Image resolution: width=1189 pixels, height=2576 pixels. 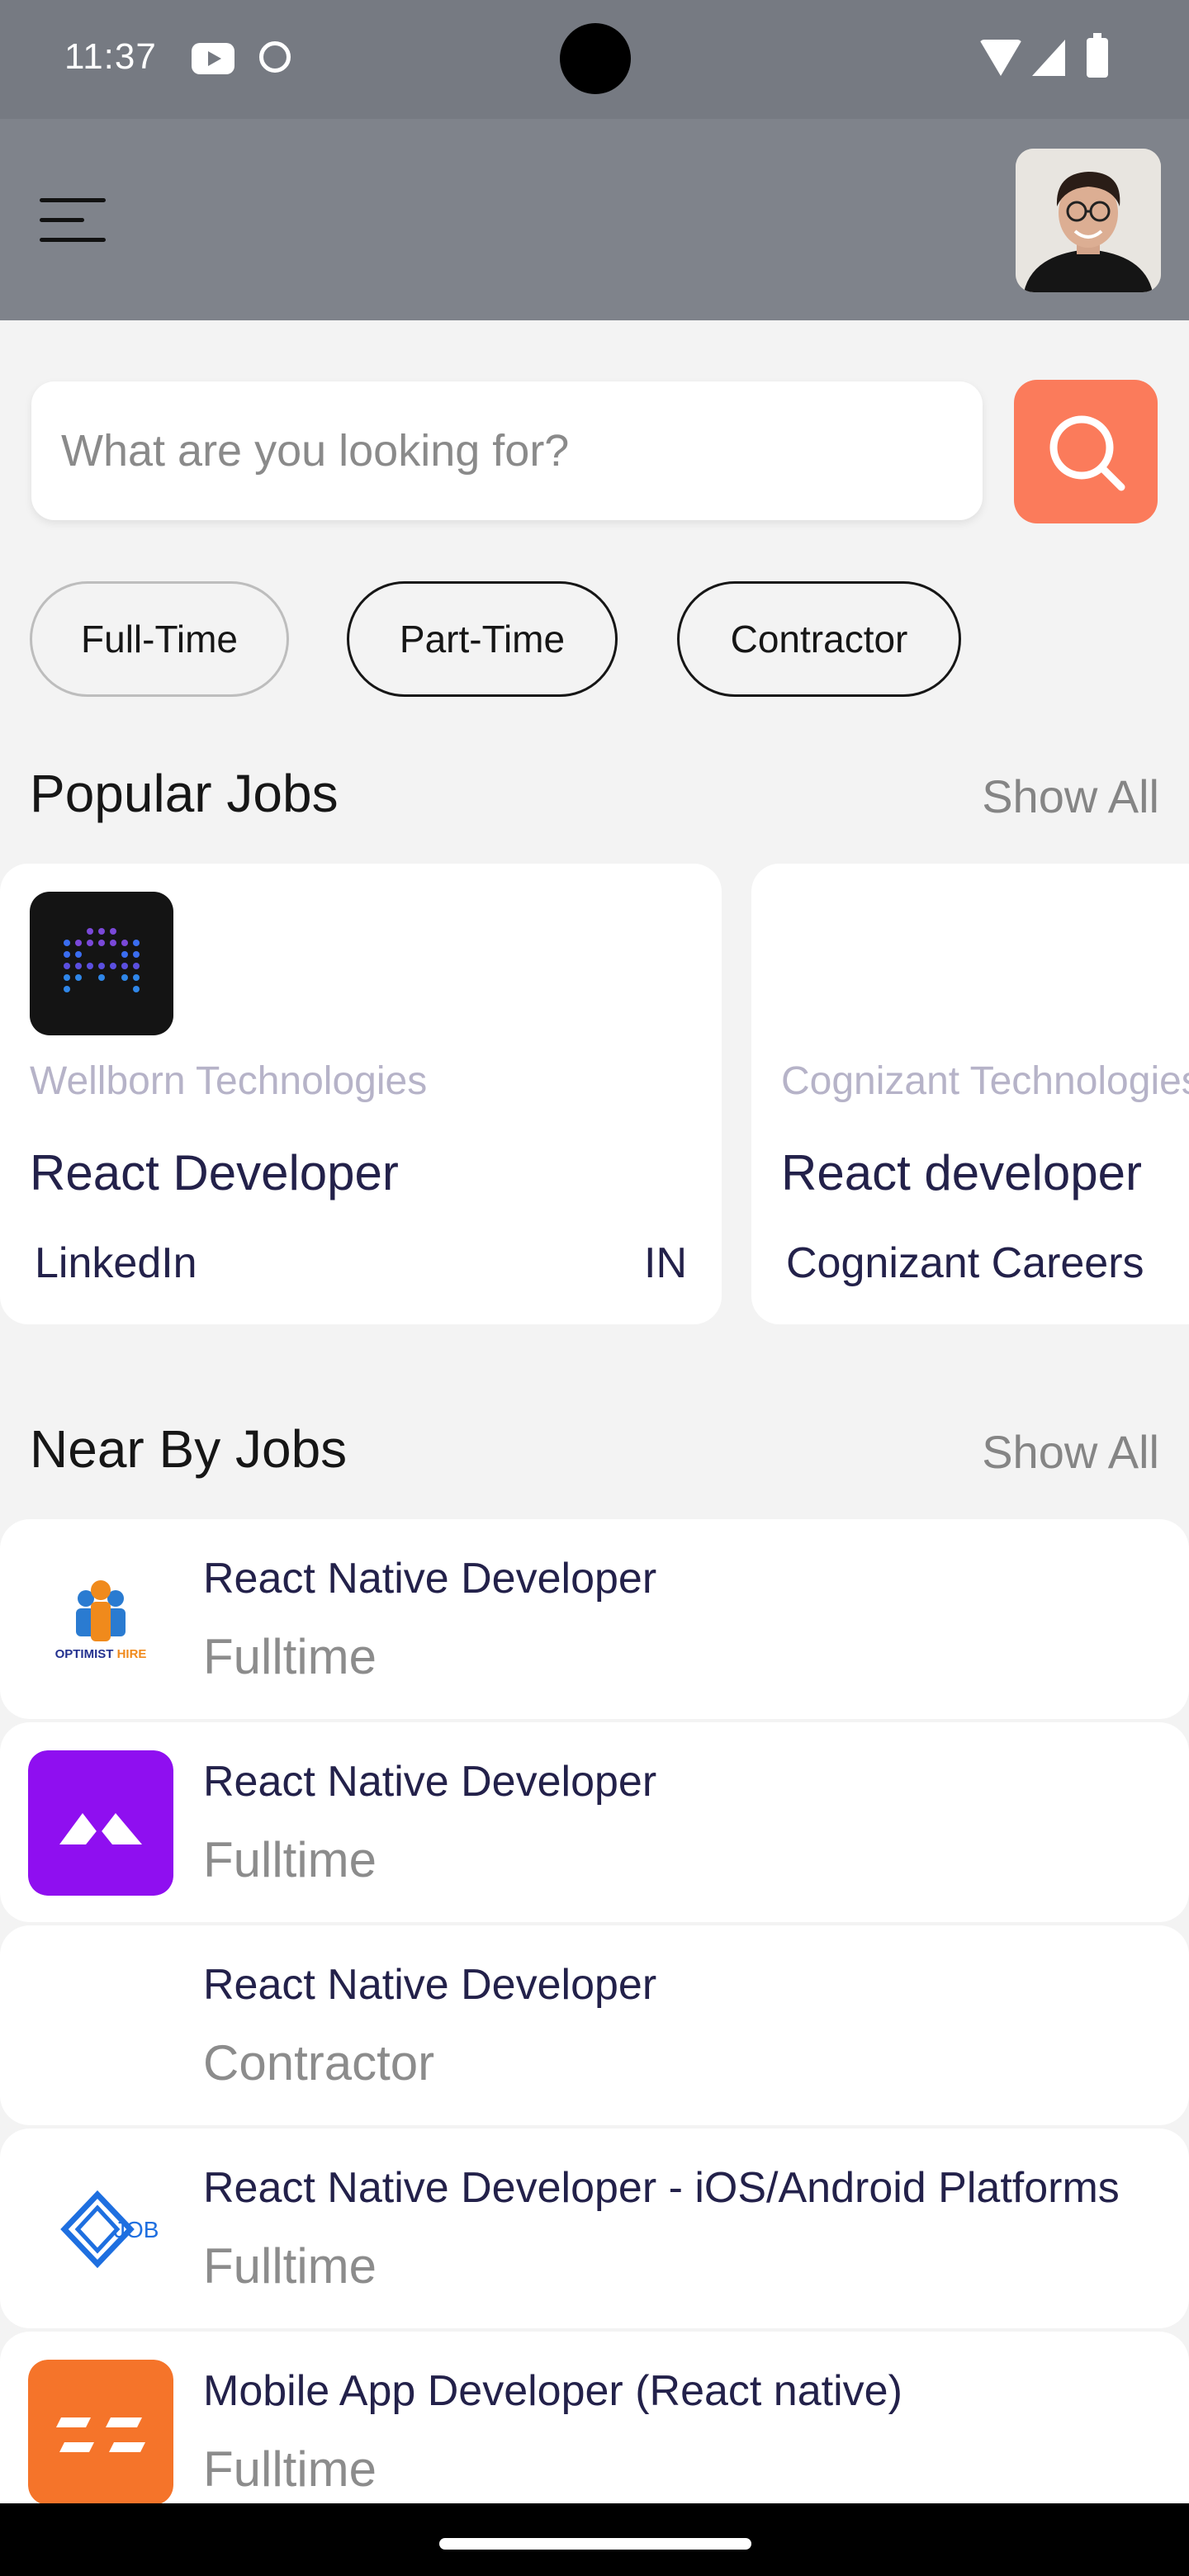 What do you see at coordinates (482, 639) in the screenshot?
I see `filter-part-time: Part-Time` at bounding box center [482, 639].